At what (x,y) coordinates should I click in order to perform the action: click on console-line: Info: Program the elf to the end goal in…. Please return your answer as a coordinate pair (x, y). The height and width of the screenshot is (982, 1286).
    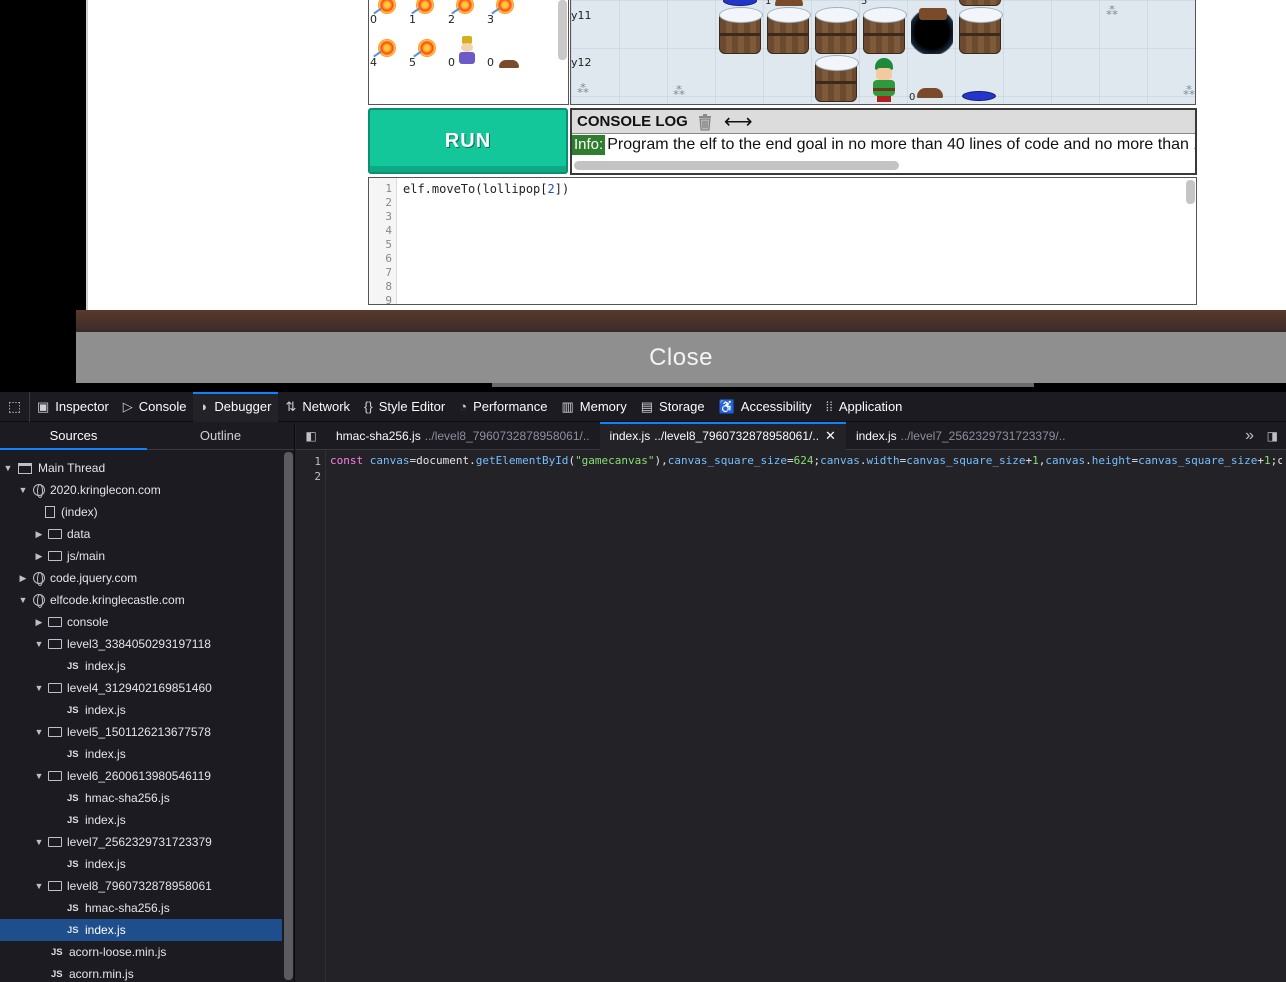
    Looking at the image, I should click on (883, 145).